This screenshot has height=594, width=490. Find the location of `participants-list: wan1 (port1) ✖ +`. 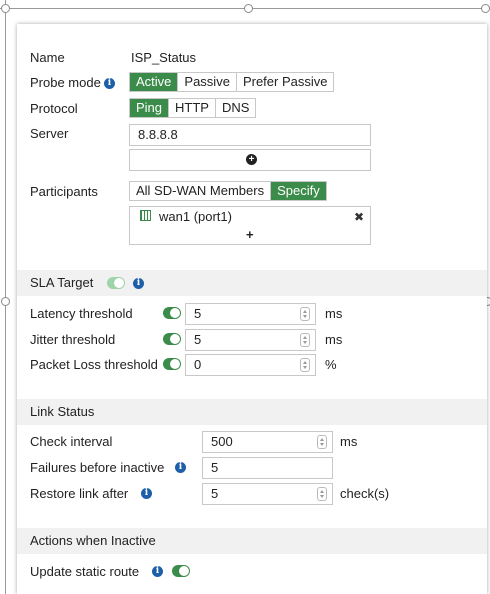

participants-list: wan1 (port1) ✖ + is located at coordinates (250, 225).